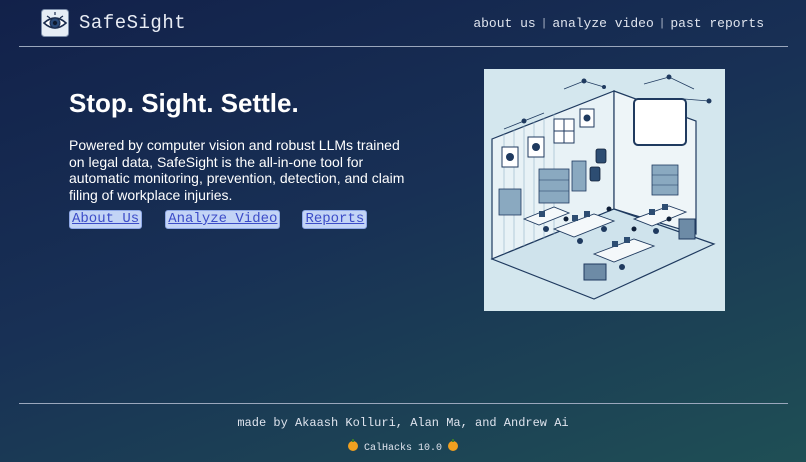 The width and height of the screenshot is (806, 462). What do you see at coordinates (335, 219) in the screenshot?
I see `reports-button: Reports` at bounding box center [335, 219].